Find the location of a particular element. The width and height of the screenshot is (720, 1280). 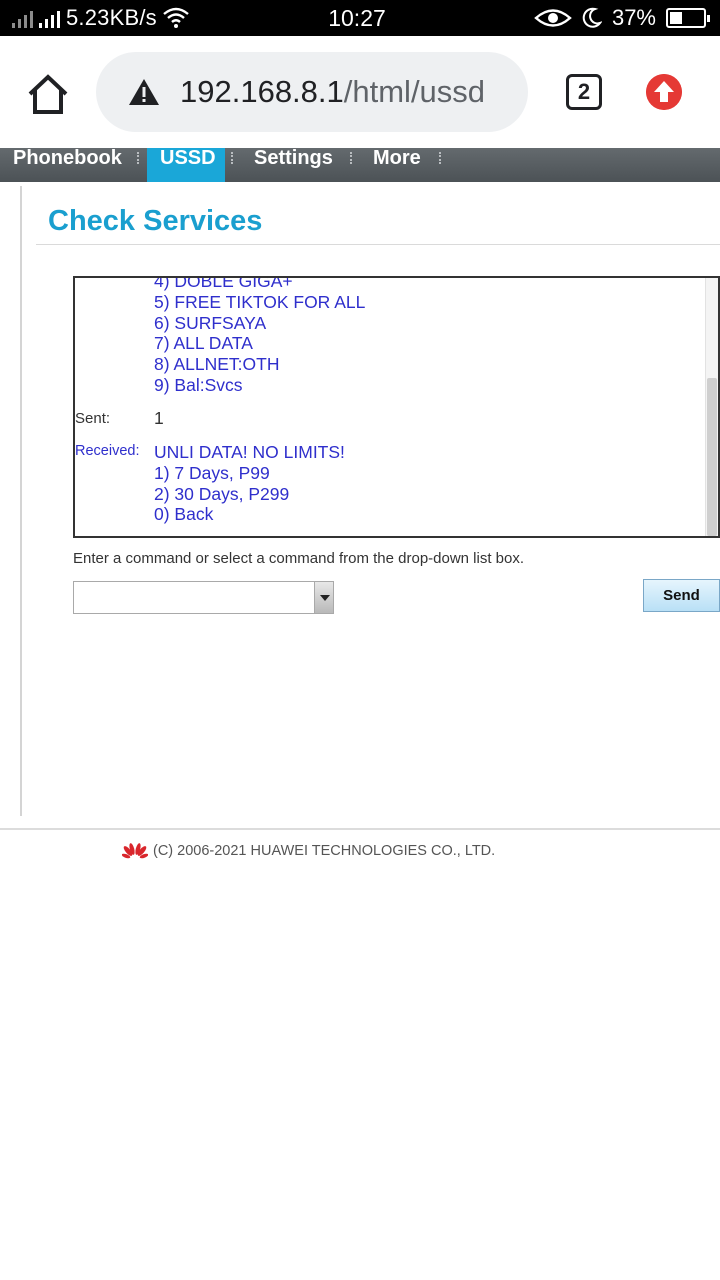

content-left-border is located at coordinates (21, 501).